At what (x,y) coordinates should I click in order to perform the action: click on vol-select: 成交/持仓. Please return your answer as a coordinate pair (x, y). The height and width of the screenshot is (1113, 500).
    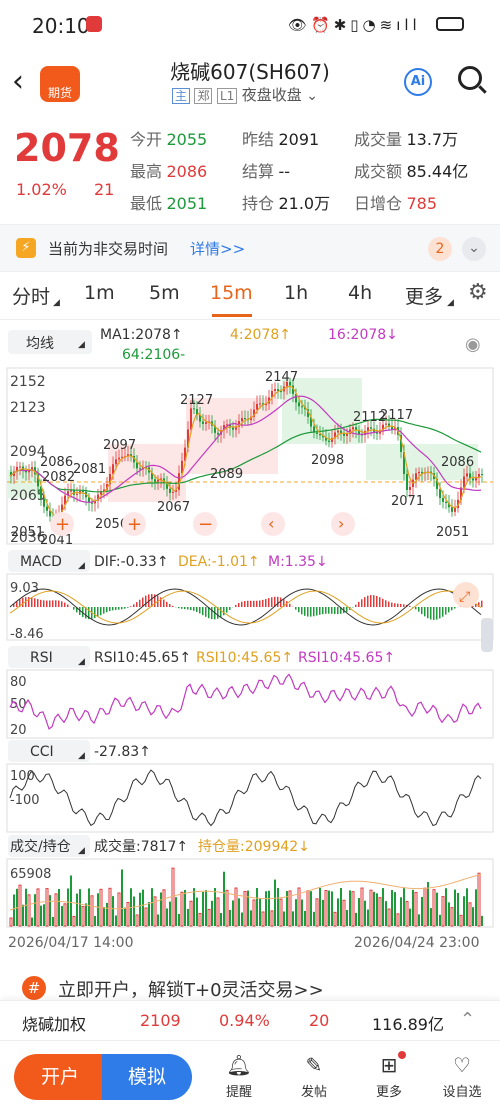
    Looking at the image, I should click on (40, 846).